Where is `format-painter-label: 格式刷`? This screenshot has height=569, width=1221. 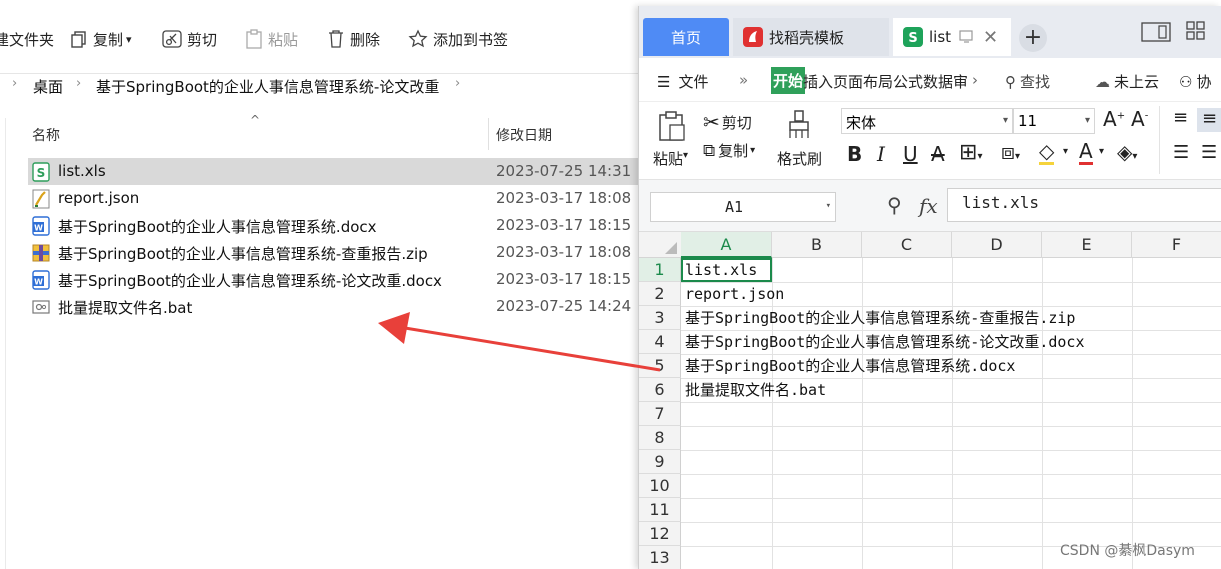 format-painter-label: 格式刷 is located at coordinates (800, 159).